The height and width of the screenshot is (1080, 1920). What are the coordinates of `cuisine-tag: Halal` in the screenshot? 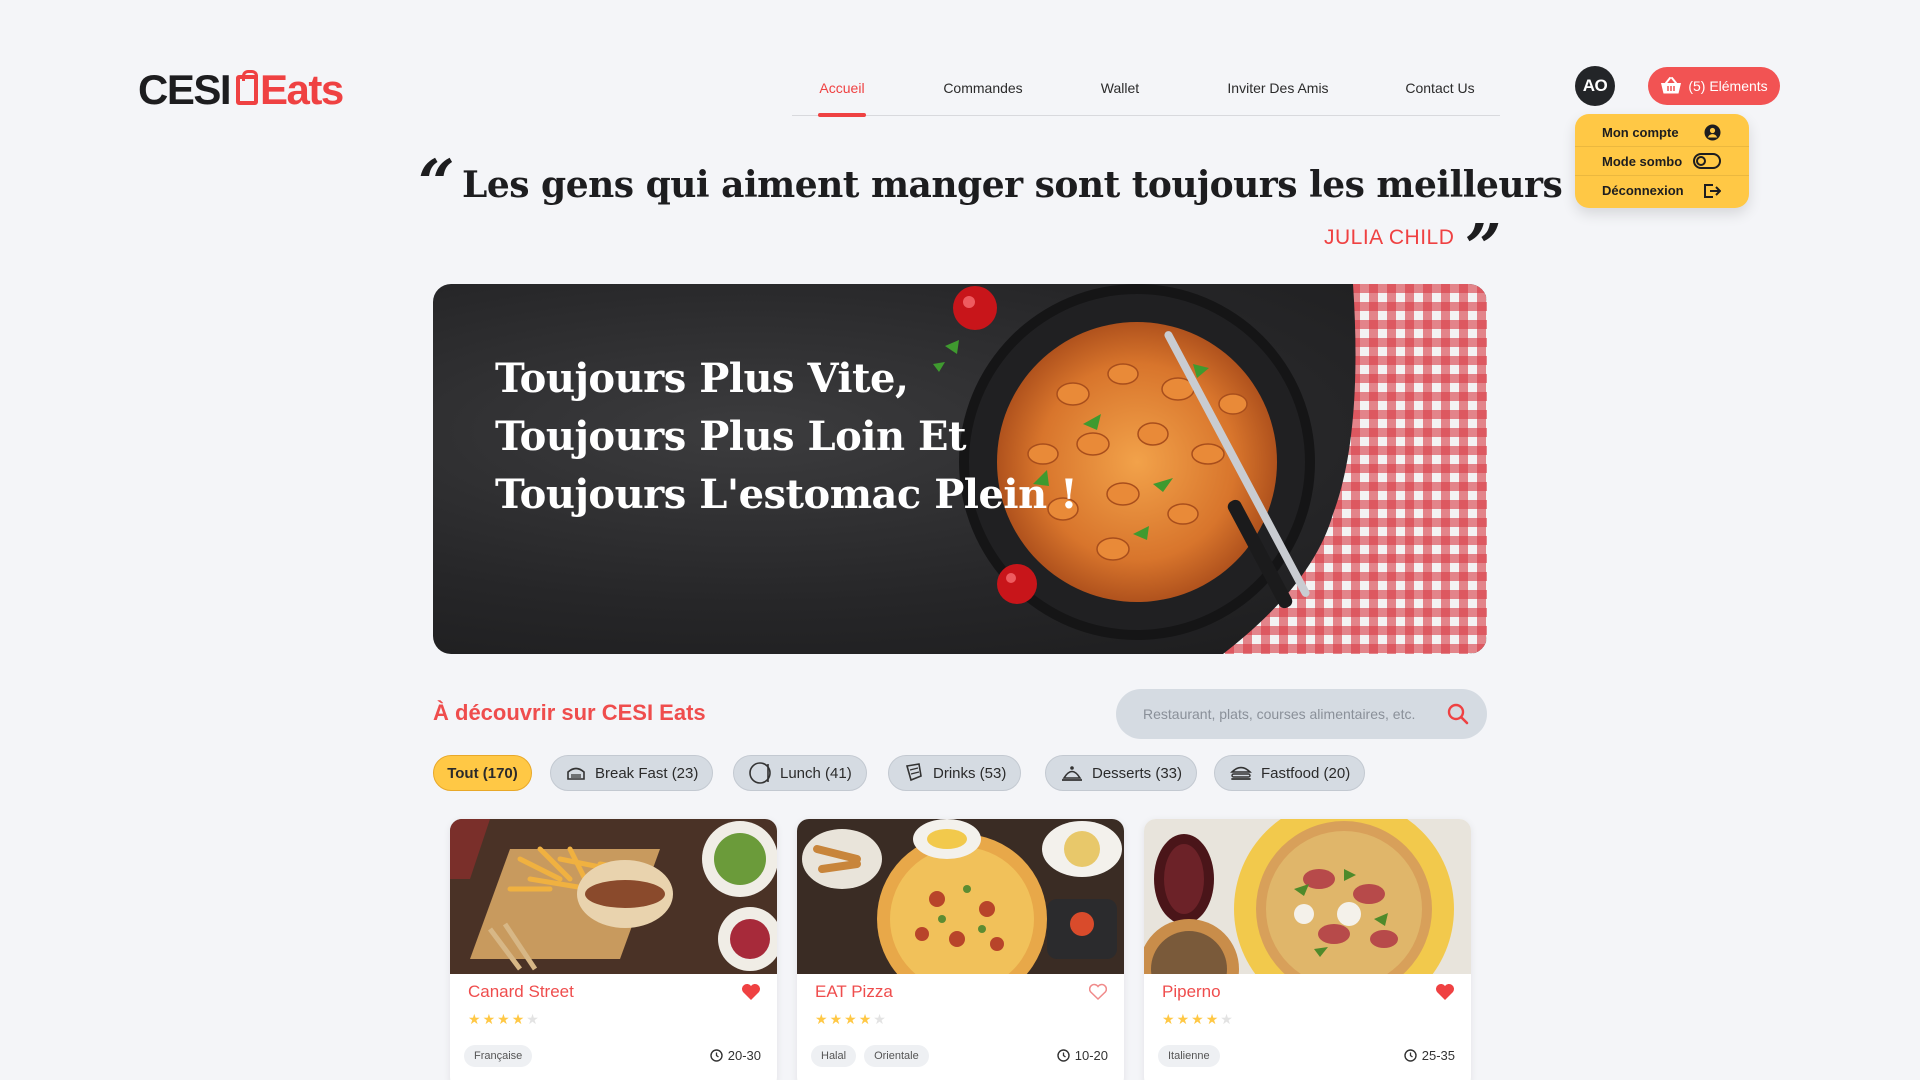 It's located at (834, 1056).